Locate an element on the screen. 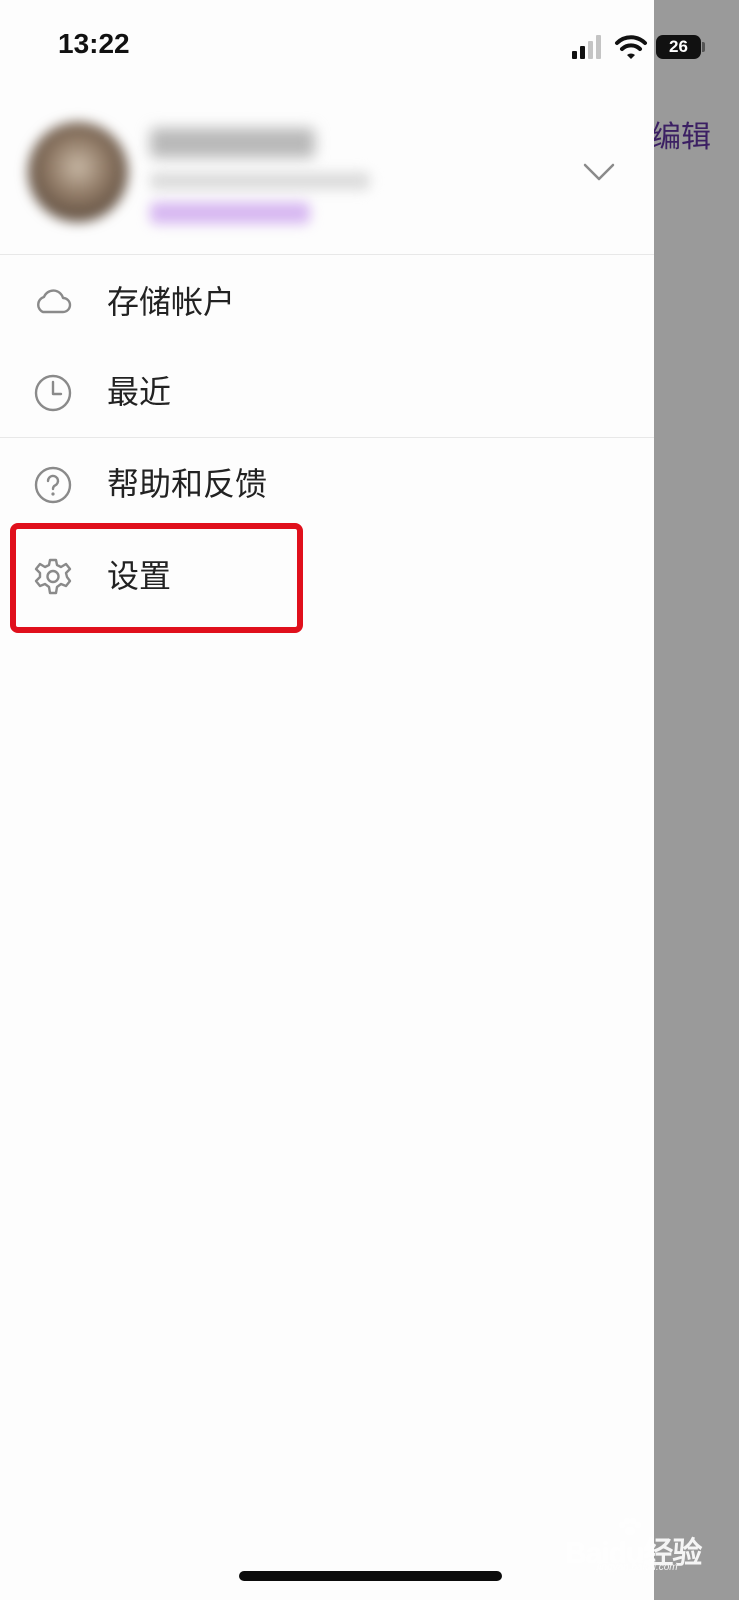 The width and height of the screenshot is (739, 1600). battery-icon: 26 is located at coordinates (678, 47).